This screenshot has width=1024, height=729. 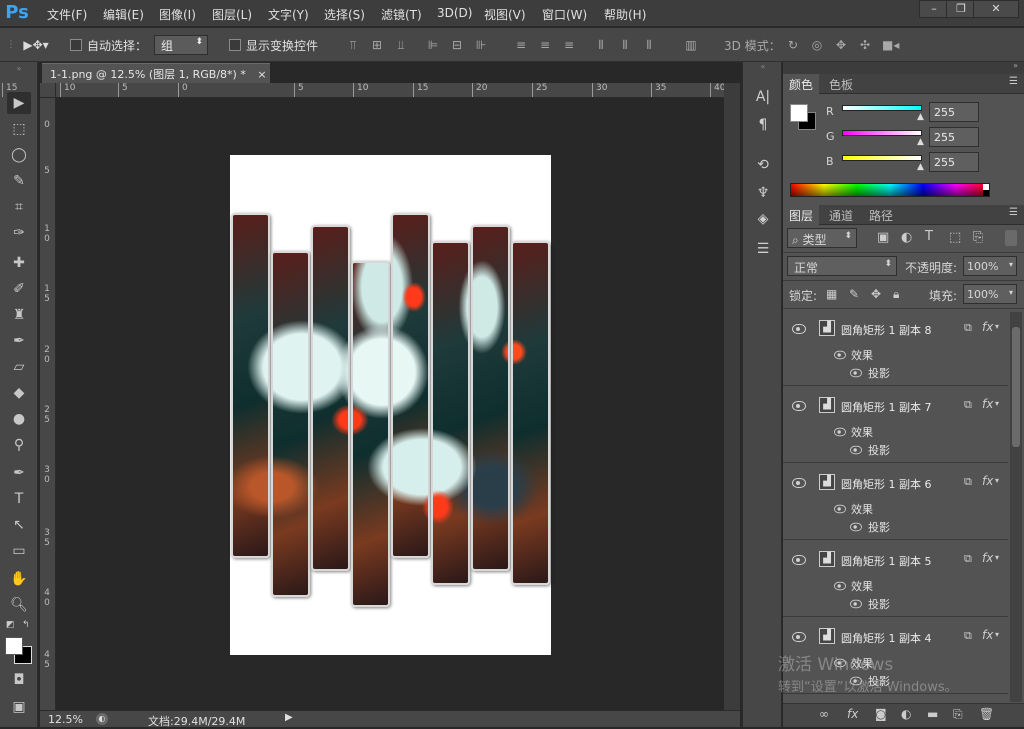 I want to click on new-group-icon: ▬, so click(x=932, y=714).